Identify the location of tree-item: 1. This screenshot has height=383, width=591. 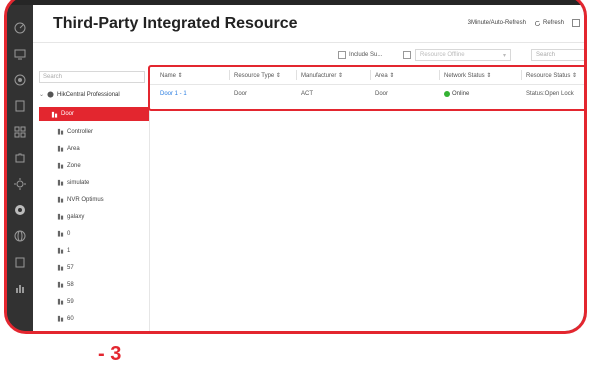
(63, 250).